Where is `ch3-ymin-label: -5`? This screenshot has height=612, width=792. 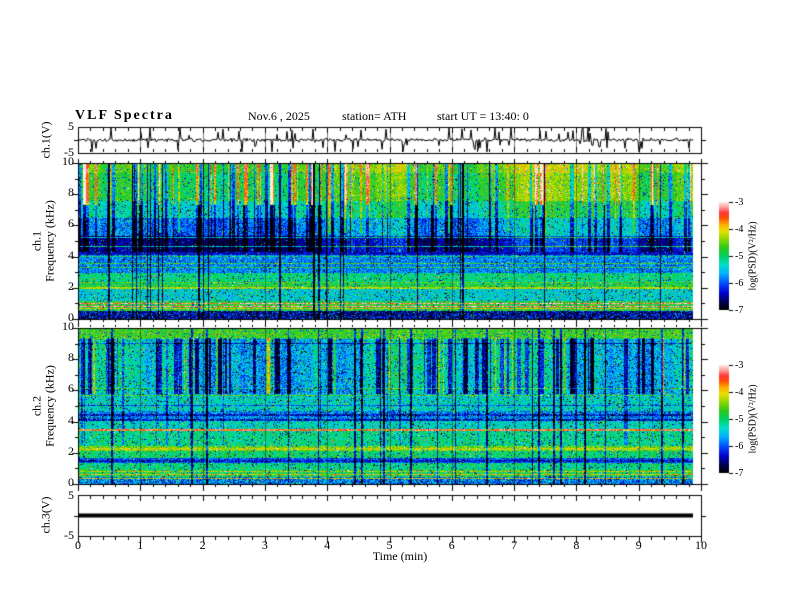 ch3-ymin-label: -5 is located at coordinates (69, 535).